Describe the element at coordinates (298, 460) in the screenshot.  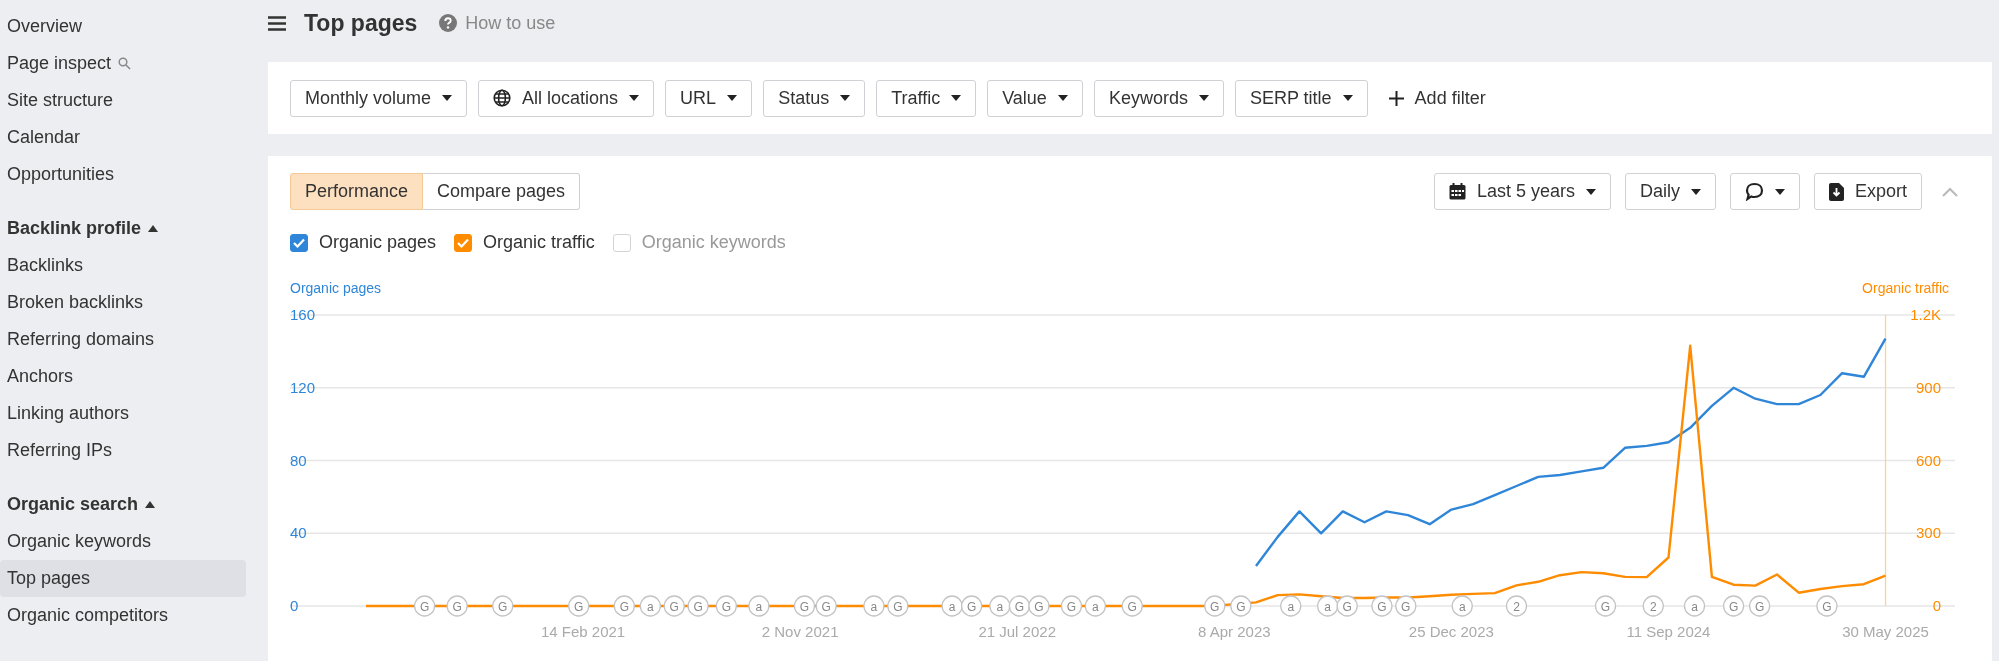
I see `axis-tick-label: 80` at that location.